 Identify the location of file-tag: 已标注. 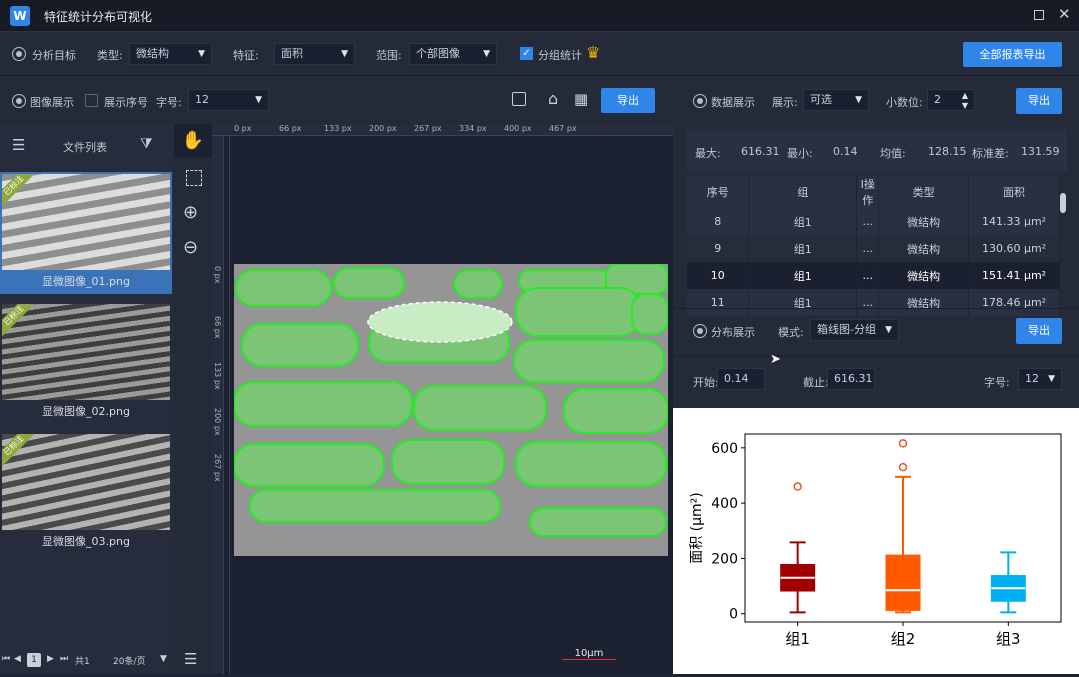
(21, 323).